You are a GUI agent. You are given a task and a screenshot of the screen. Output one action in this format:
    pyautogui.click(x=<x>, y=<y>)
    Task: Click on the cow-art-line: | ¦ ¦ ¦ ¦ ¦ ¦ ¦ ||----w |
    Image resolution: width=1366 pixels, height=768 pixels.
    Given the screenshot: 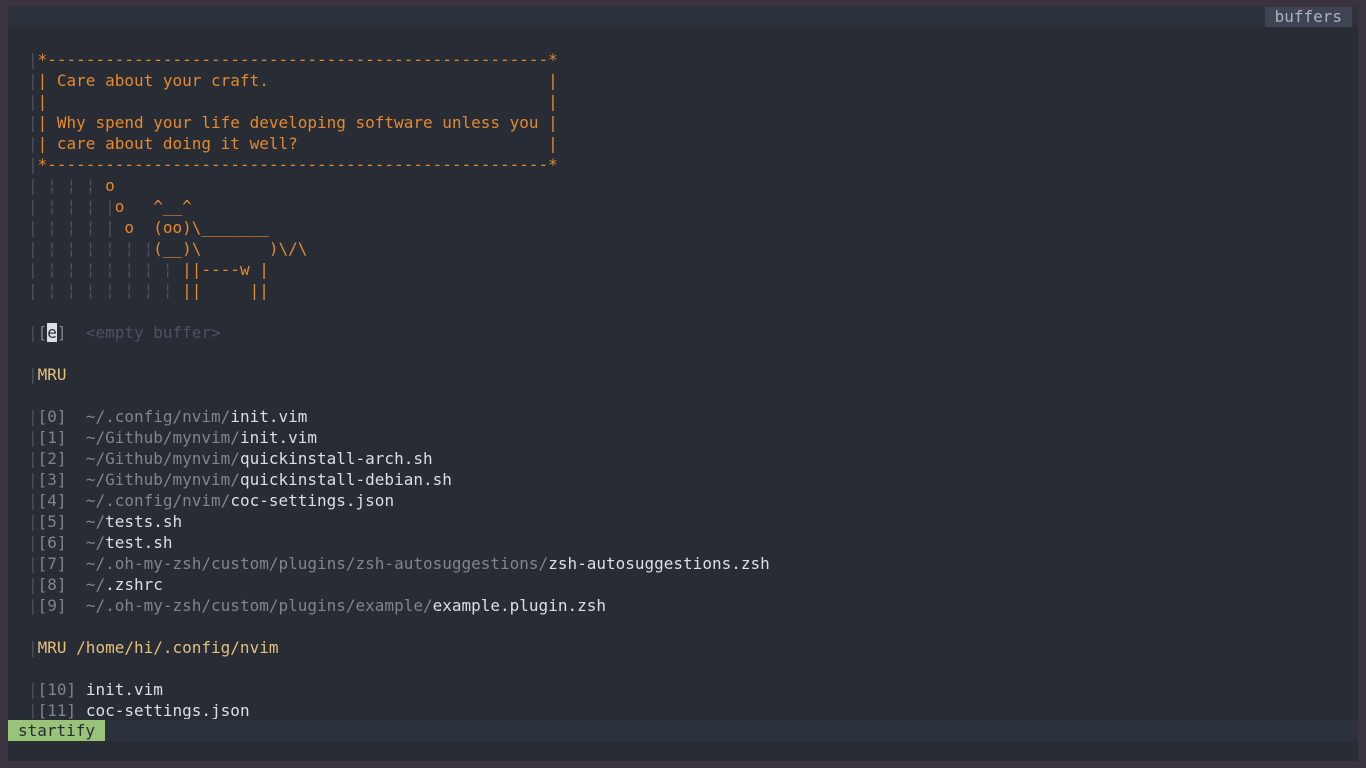 What is the action you would take?
    pyautogui.click(x=148, y=269)
    